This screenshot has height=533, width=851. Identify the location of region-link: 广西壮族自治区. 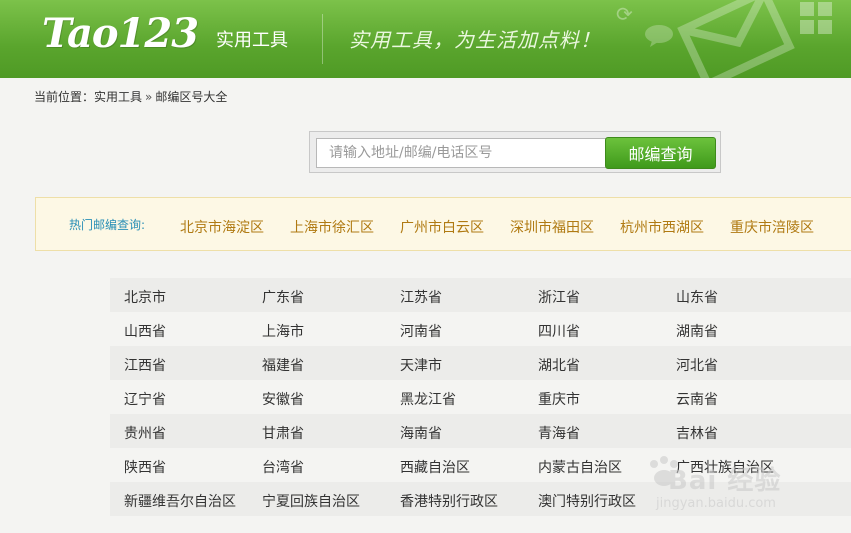
(725, 467).